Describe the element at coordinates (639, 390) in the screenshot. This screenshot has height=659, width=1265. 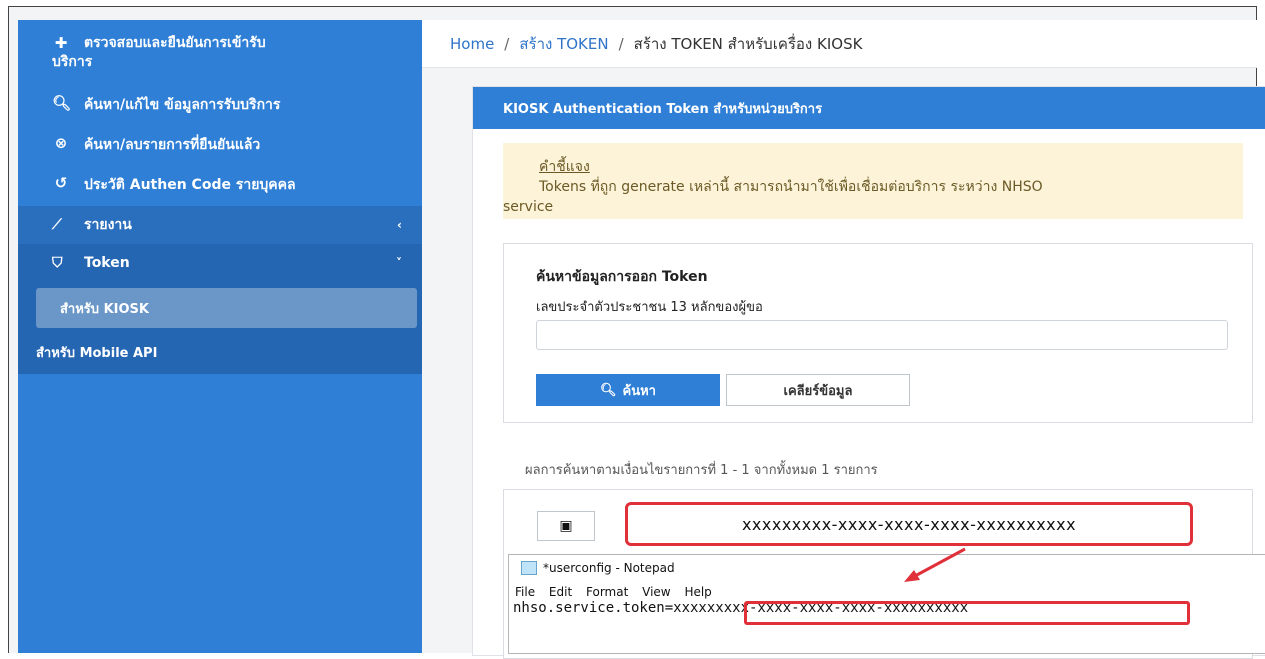
I see `search-button-label: ค้นหา` at that location.